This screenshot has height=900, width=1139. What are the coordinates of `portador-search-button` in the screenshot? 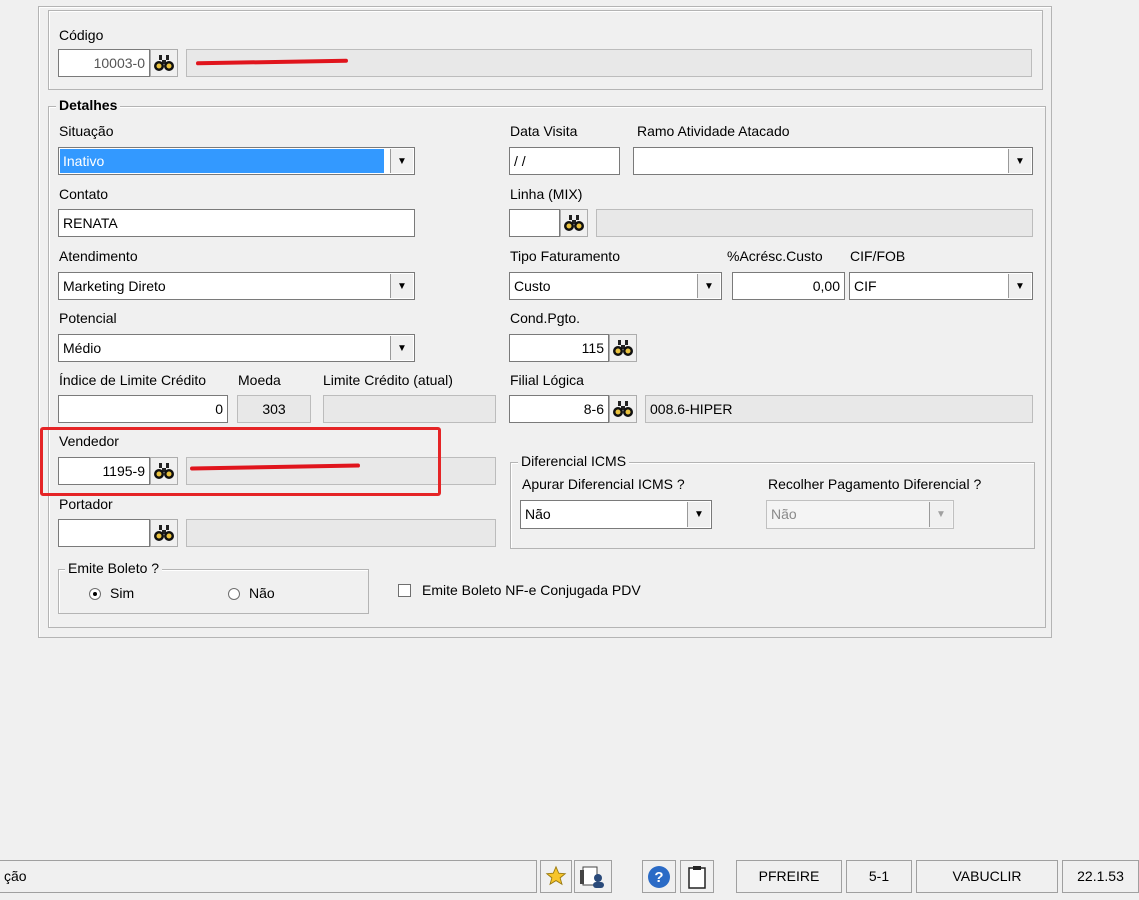 It's located at (164, 533).